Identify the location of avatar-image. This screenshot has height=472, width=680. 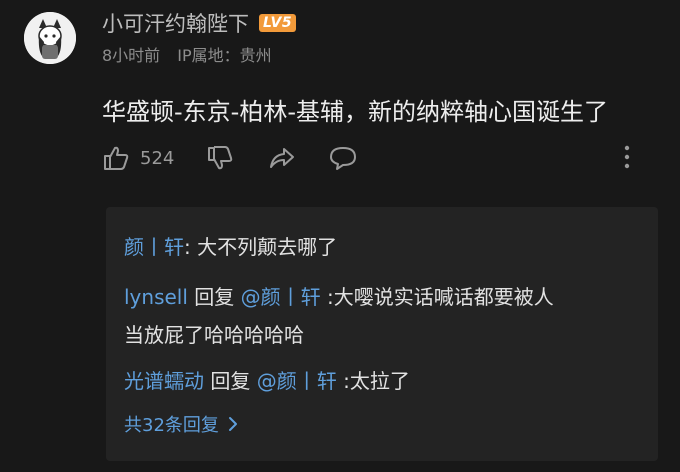
(50, 38).